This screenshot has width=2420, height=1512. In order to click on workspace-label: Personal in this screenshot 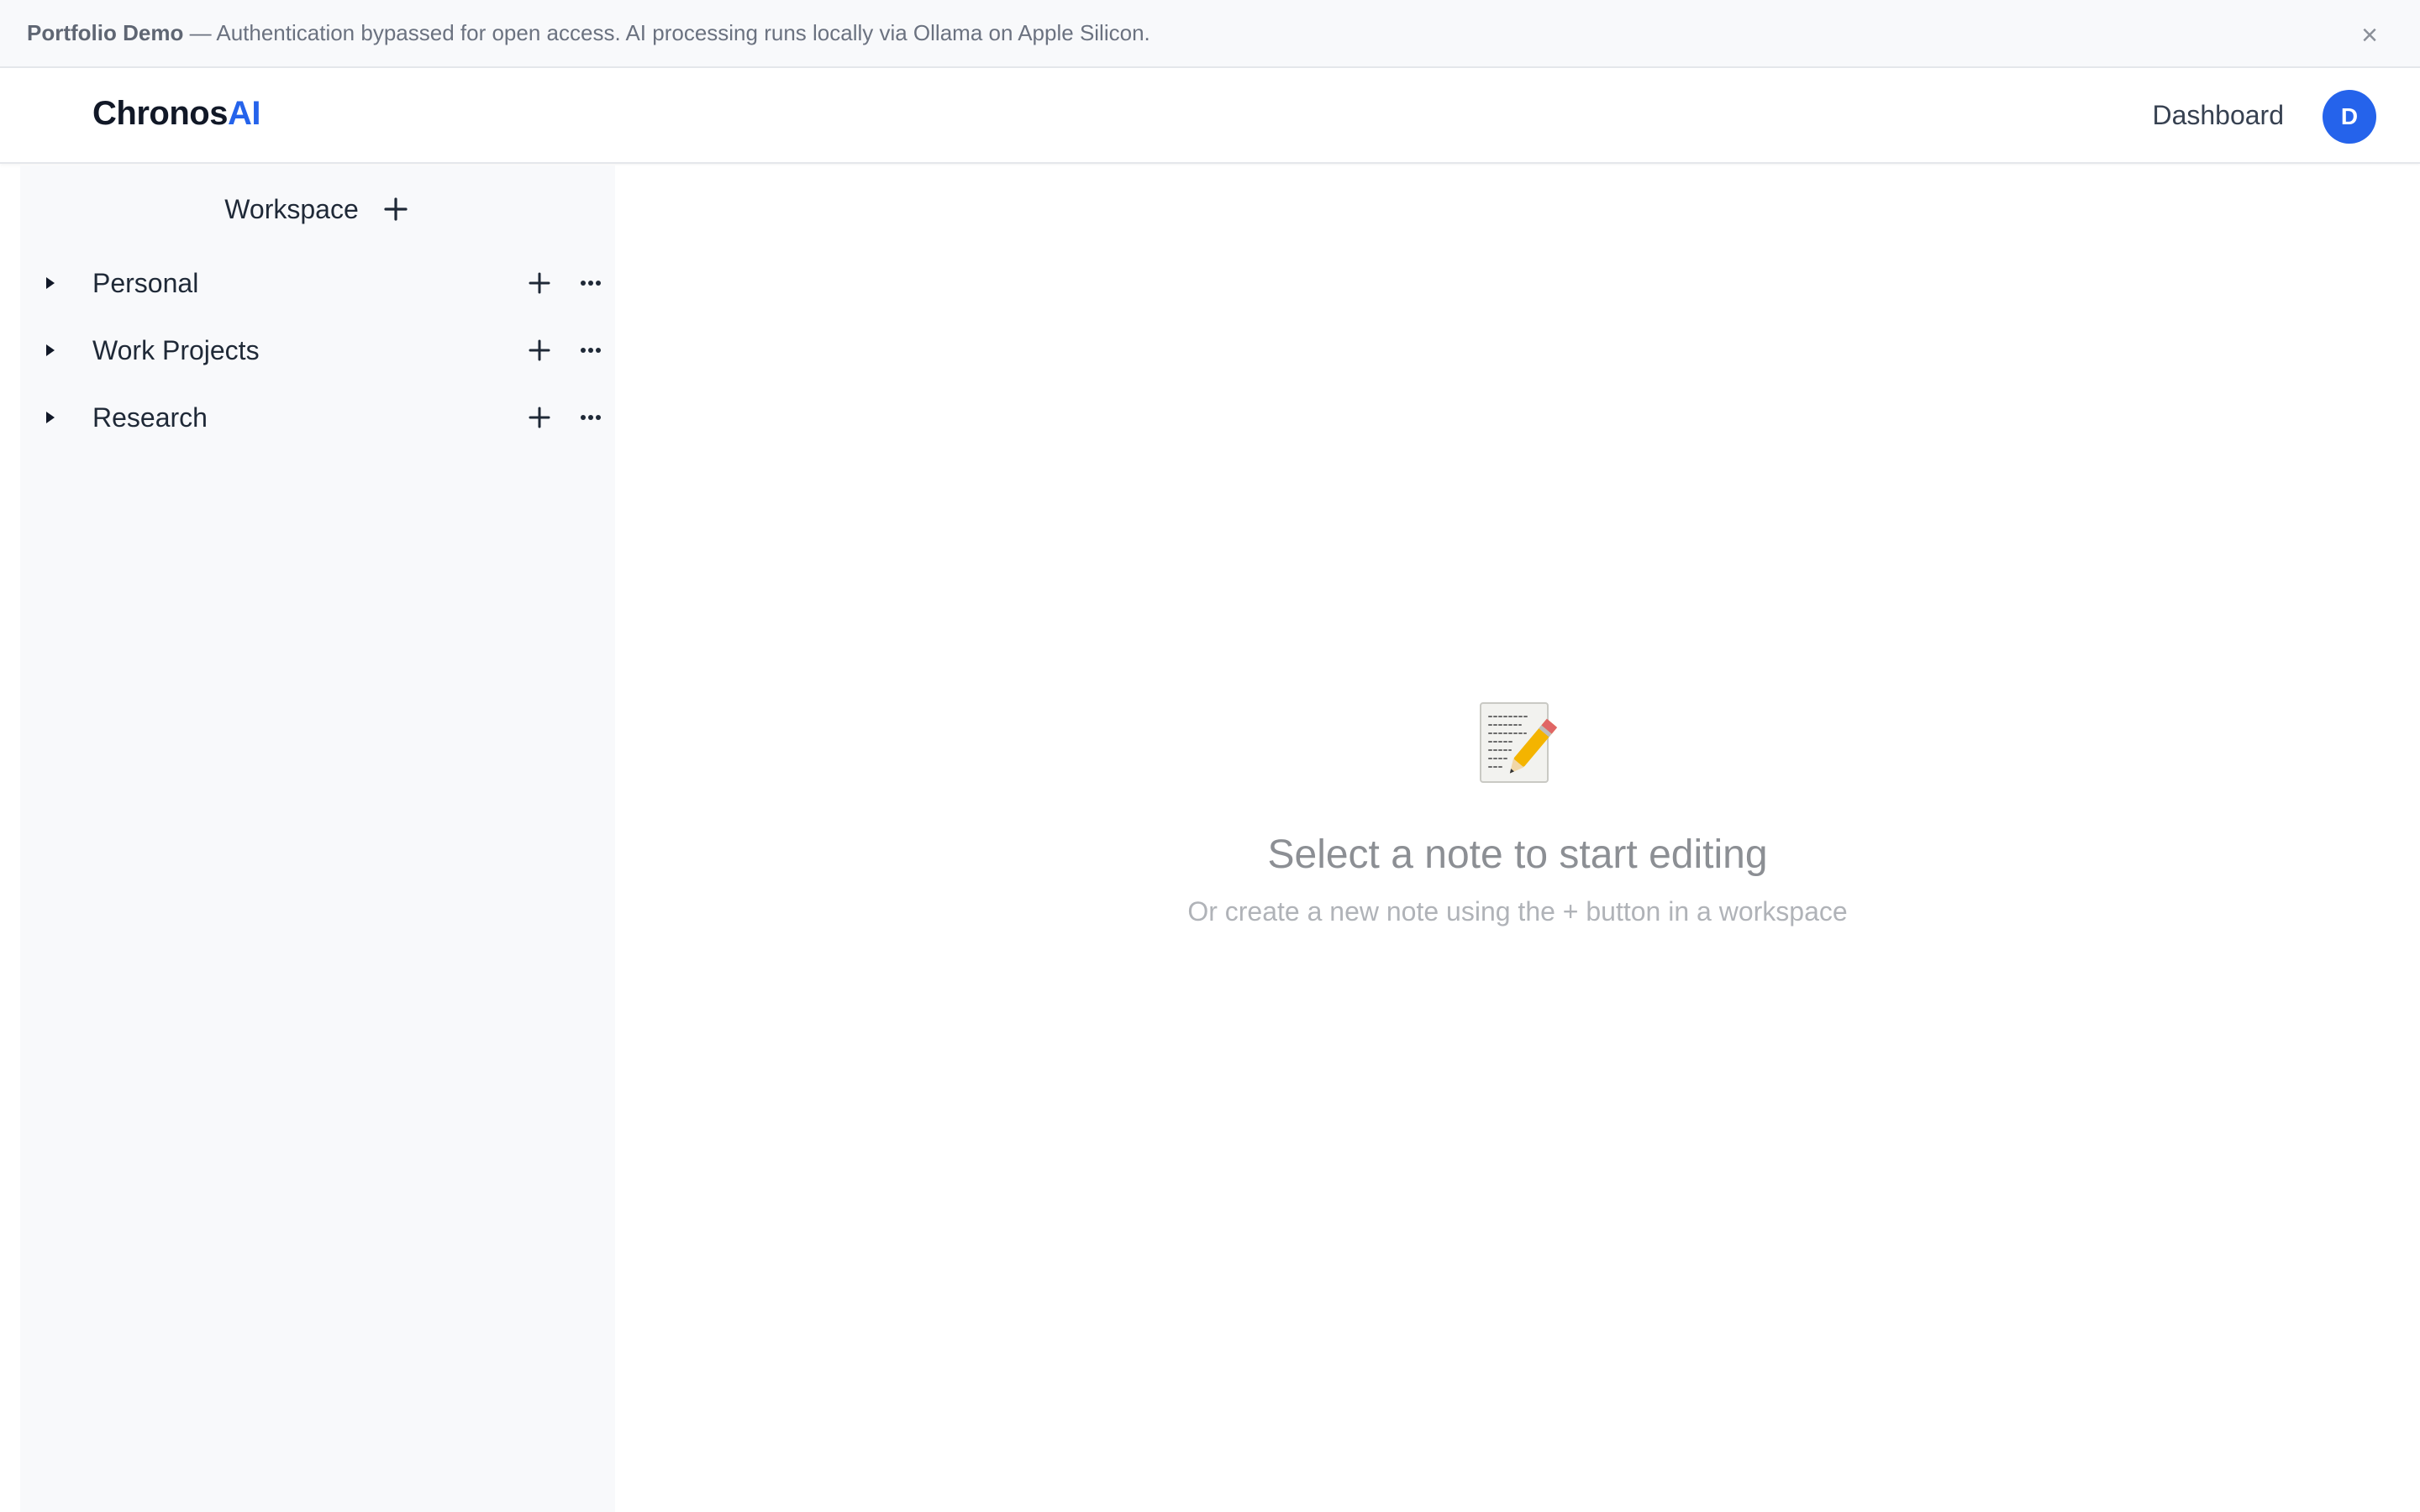, I will do `click(146, 282)`.